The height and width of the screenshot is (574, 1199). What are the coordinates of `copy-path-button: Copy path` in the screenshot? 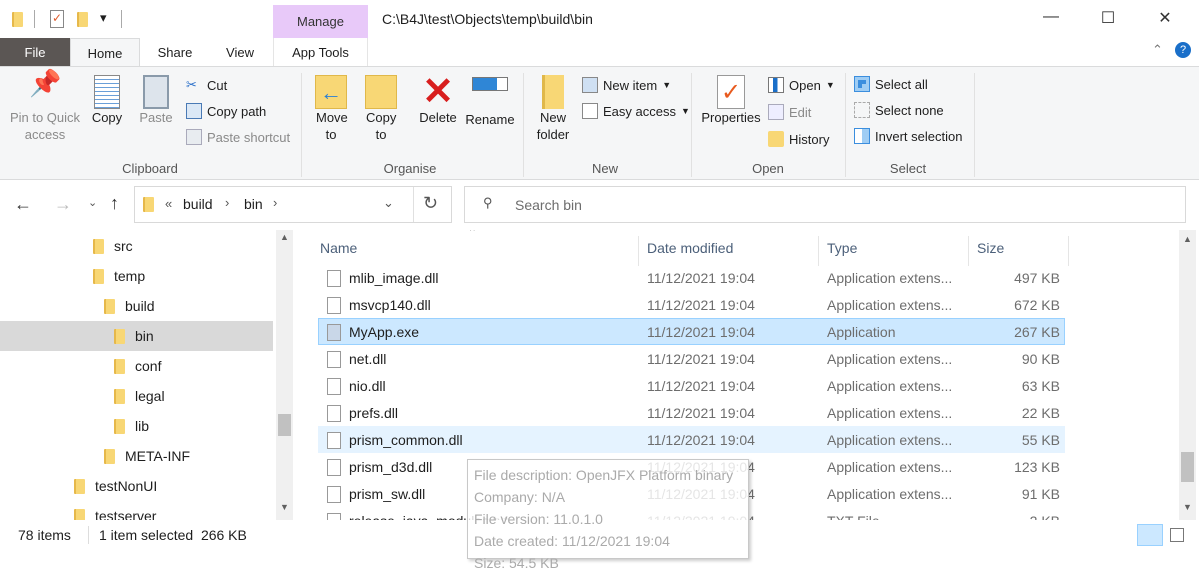 It's located at (226, 111).